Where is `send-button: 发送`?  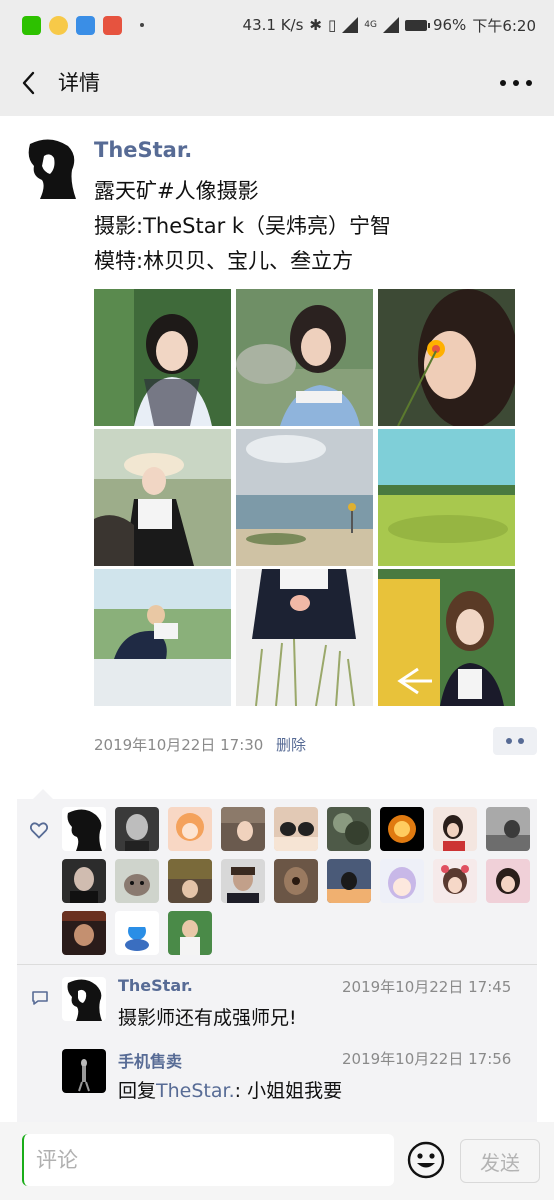 send-button: 发送 is located at coordinates (500, 1161).